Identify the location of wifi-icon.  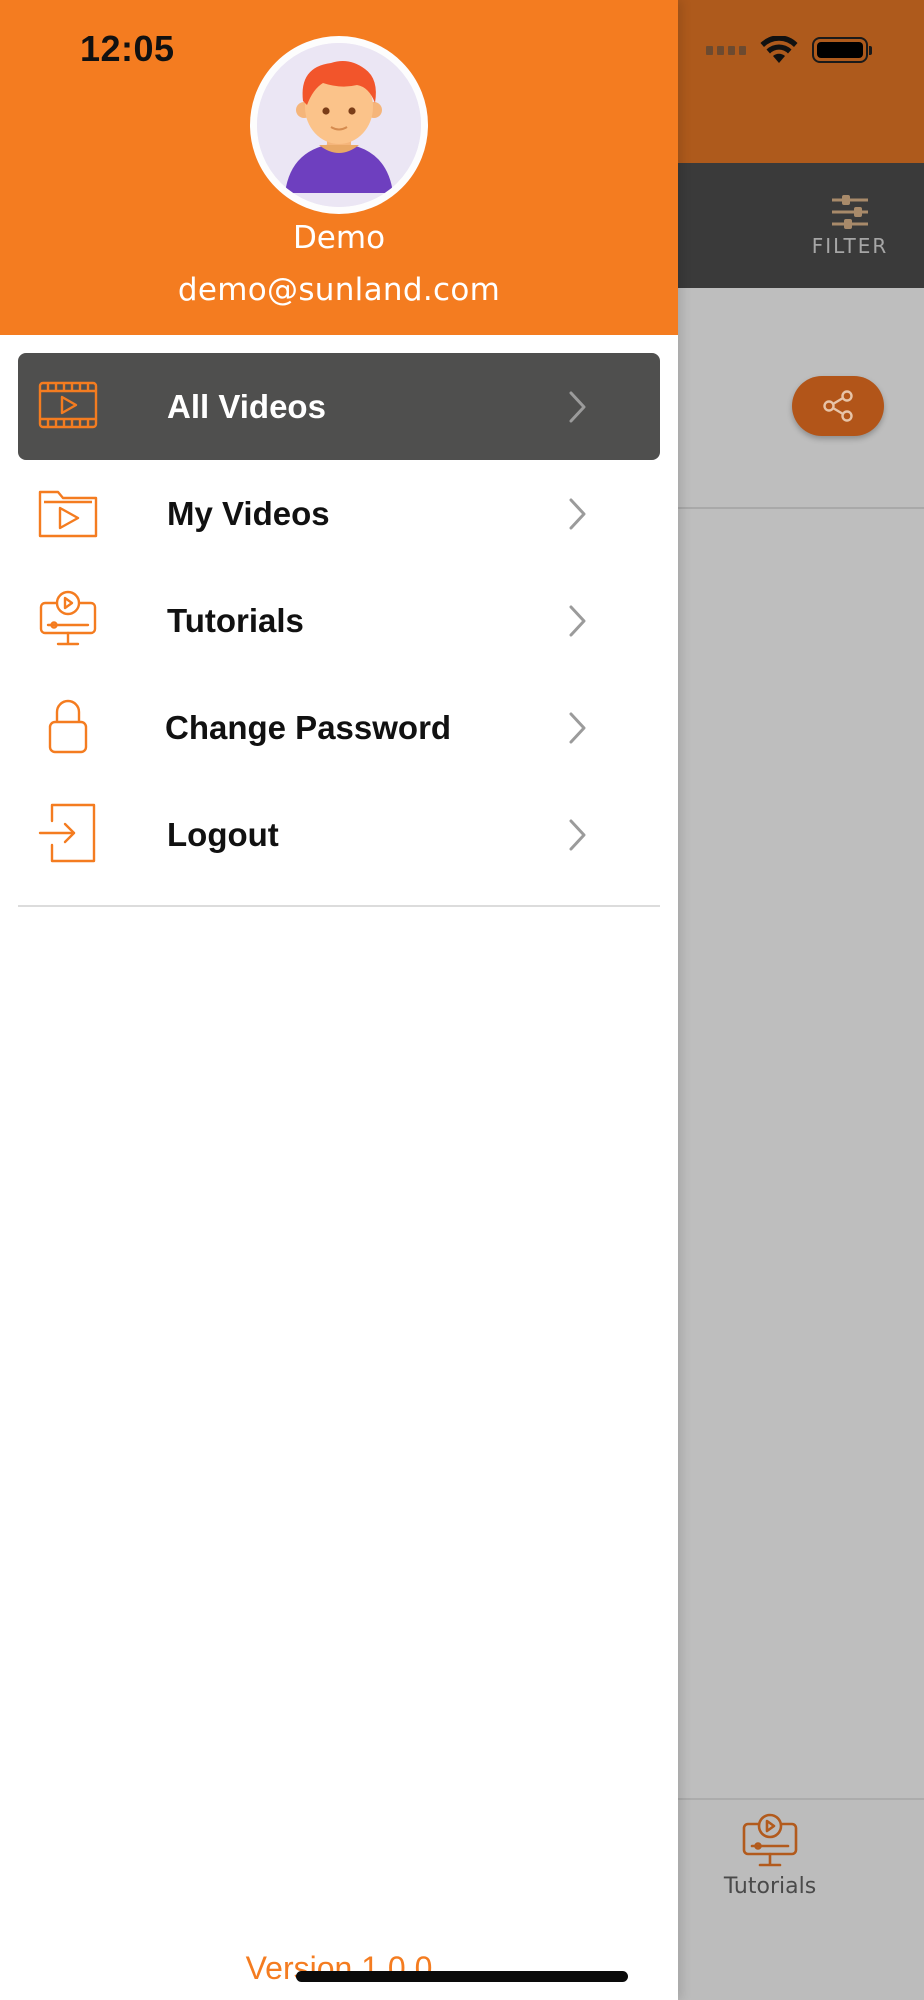
(779, 49).